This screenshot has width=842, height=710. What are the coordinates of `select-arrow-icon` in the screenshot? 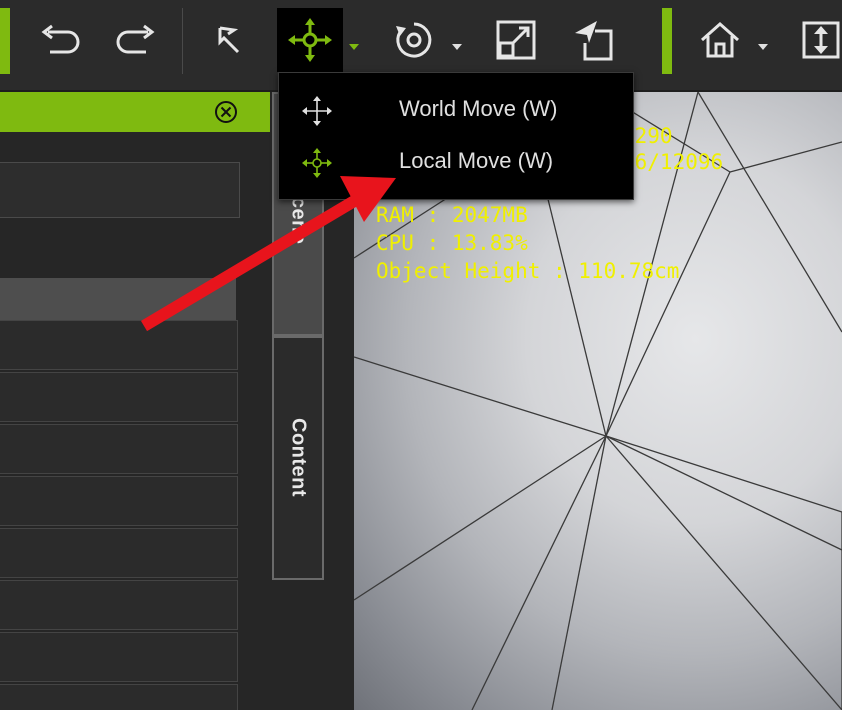 It's located at (229, 40).